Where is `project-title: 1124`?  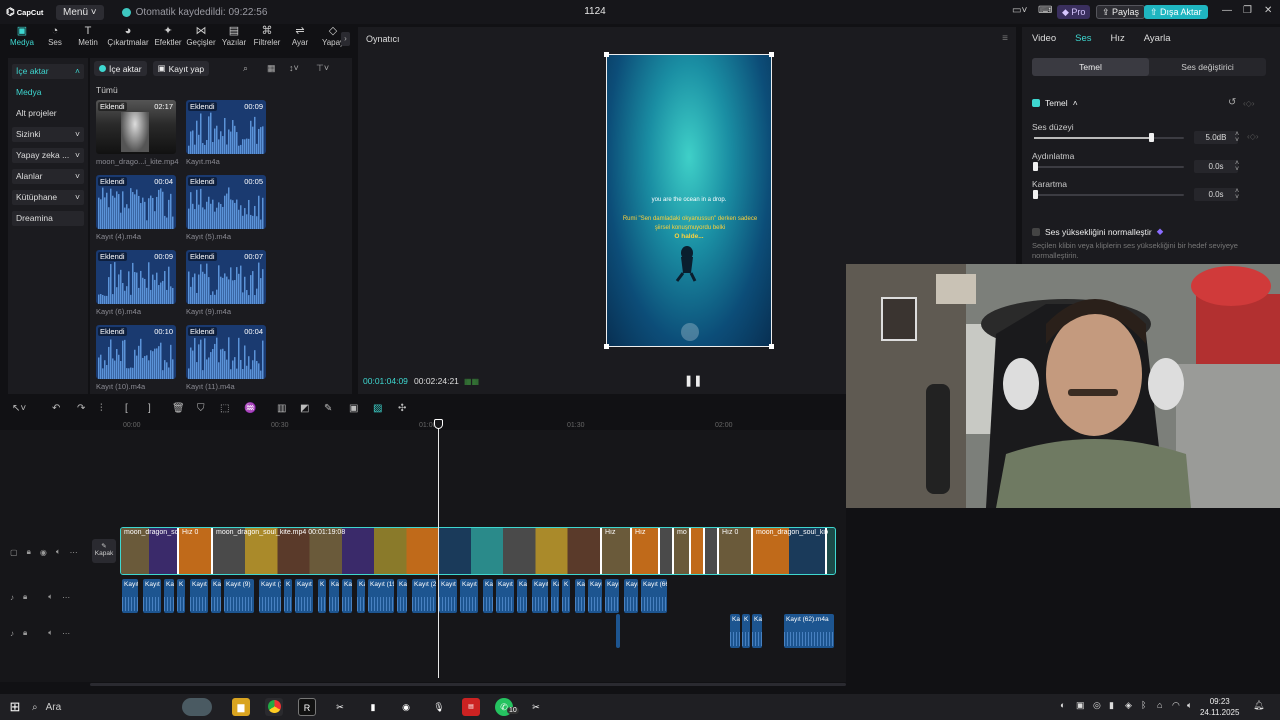 project-title: 1124 is located at coordinates (595, 11).